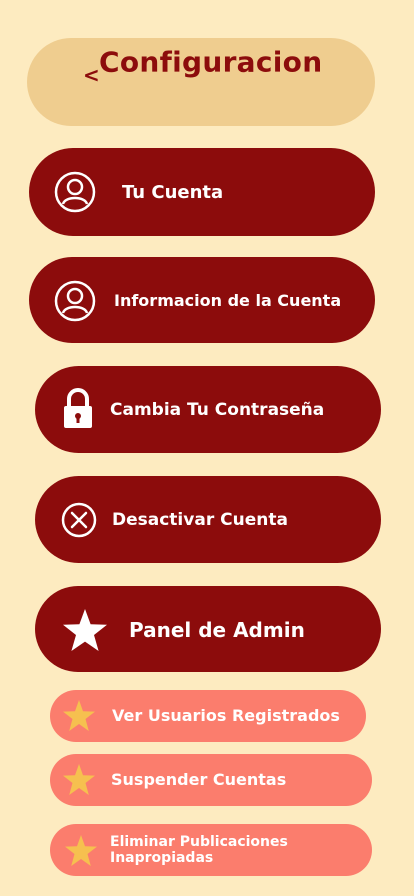 This screenshot has height=896, width=414. I want to click on cambiar-contrasena-label: Cambia Tu Contraseña, so click(217, 410).